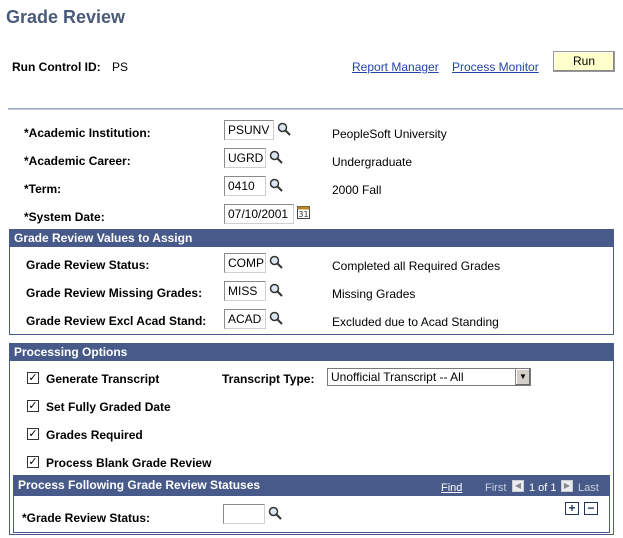 Image resolution: width=623 pixels, height=538 pixels. Describe the element at coordinates (311, 352) in the screenshot. I see `section-header: Processing Options` at that location.